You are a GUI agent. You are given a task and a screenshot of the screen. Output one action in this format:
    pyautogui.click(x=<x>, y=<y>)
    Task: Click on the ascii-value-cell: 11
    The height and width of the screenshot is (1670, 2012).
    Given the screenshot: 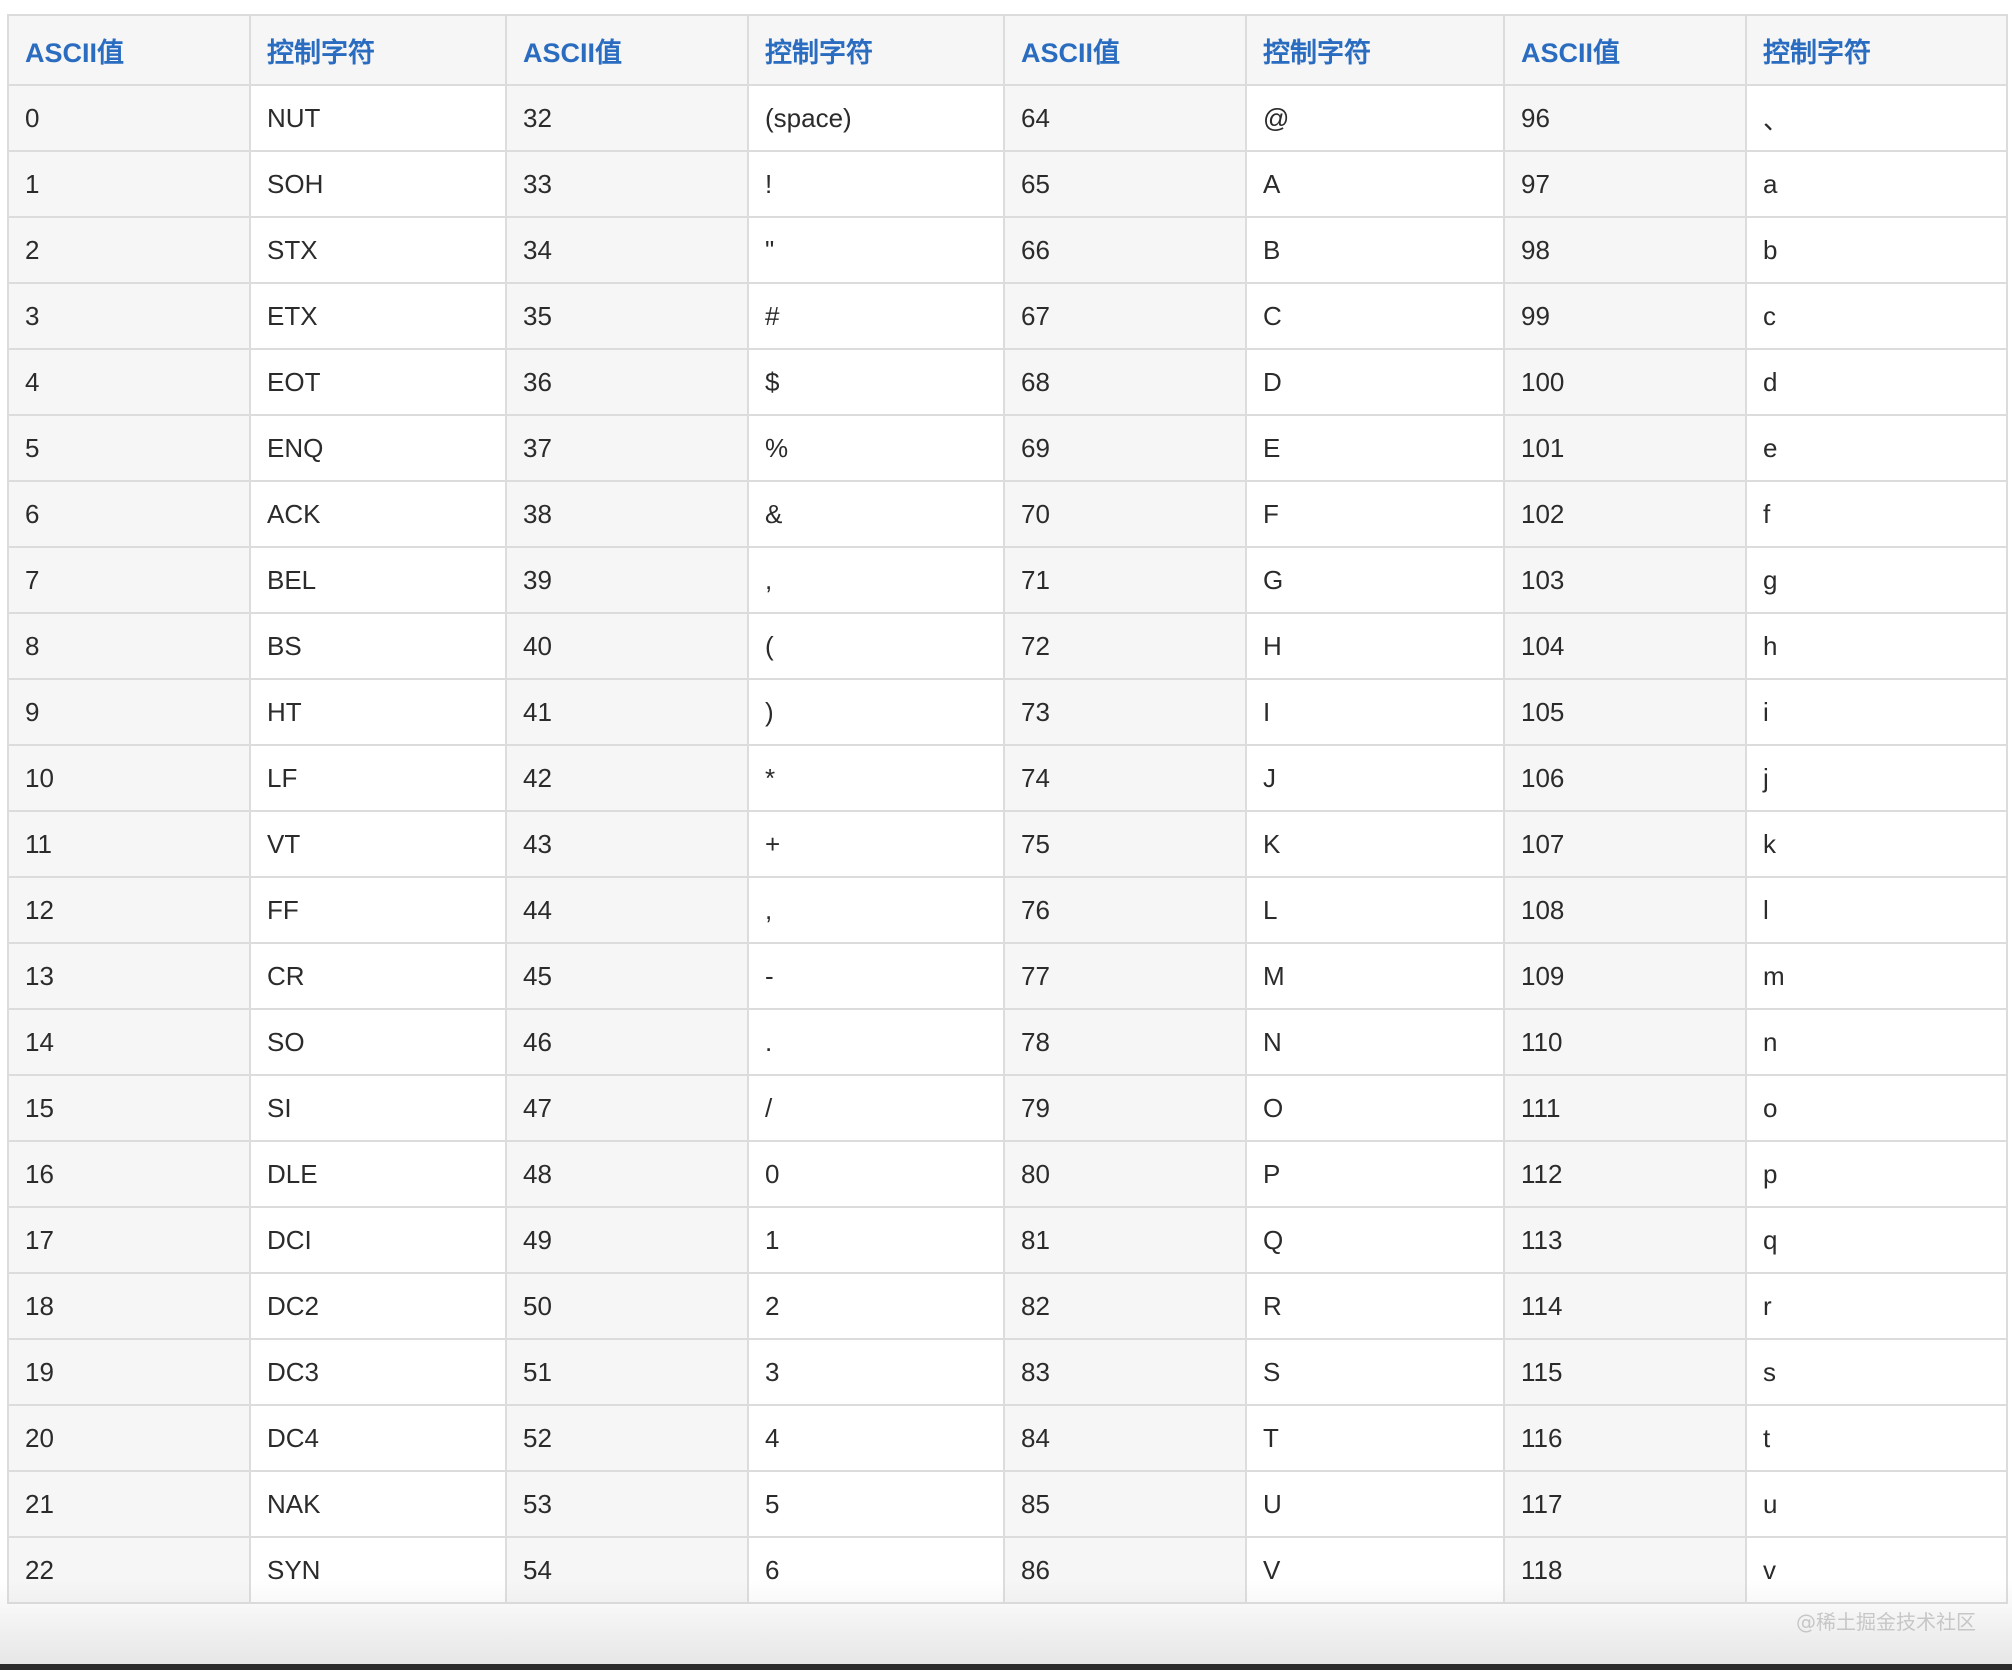 What is the action you would take?
    pyautogui.click(x=129, y=844)
    